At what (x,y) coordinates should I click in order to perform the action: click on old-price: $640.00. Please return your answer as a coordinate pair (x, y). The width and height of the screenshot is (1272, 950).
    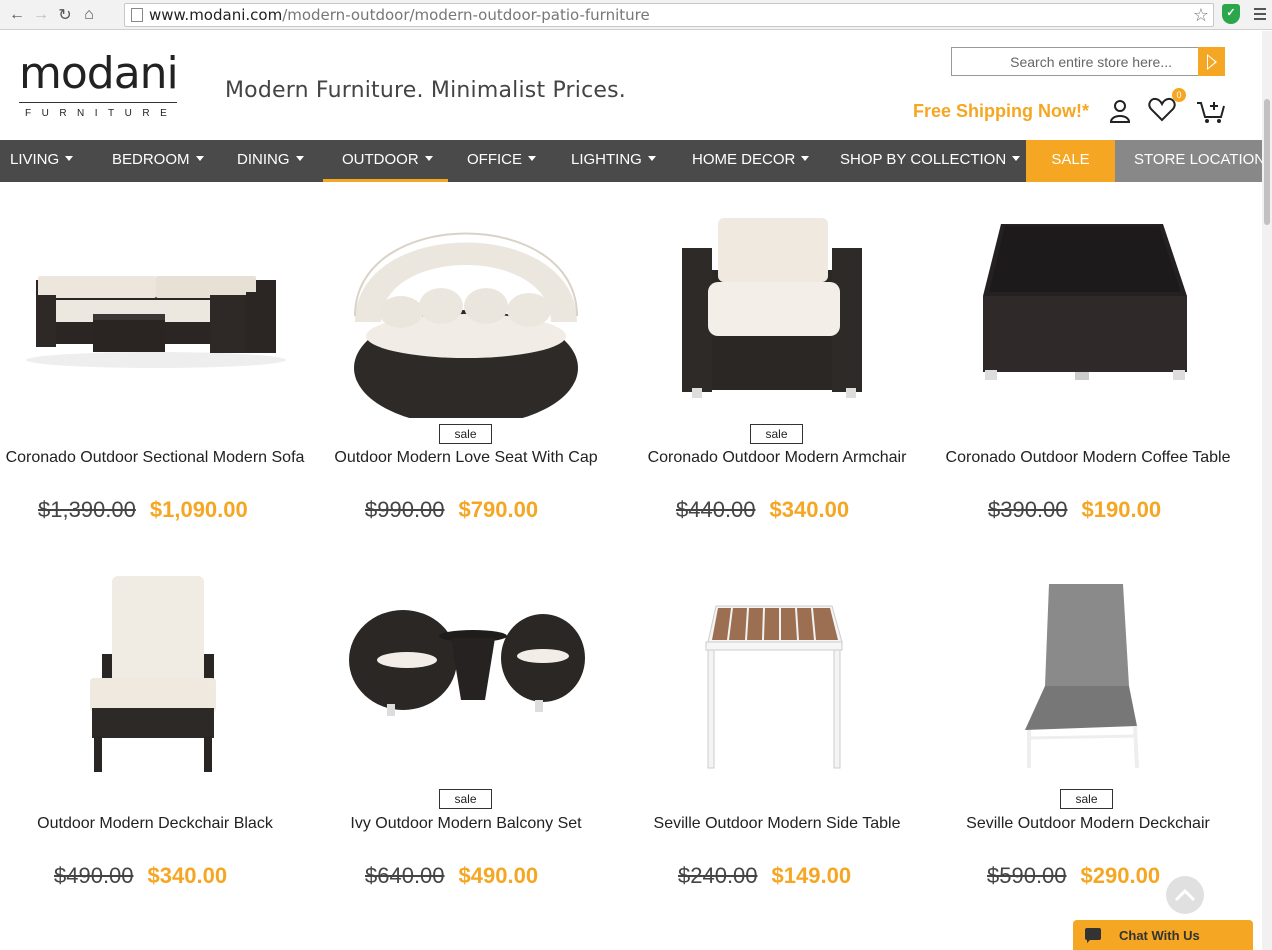
    Looking at the image, I should click on (405, 875).